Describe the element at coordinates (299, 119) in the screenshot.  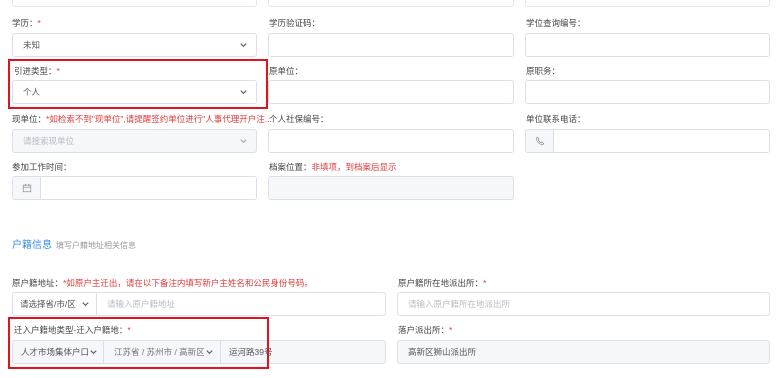
I see `social-no-label: 个人社保编号：` at that location.